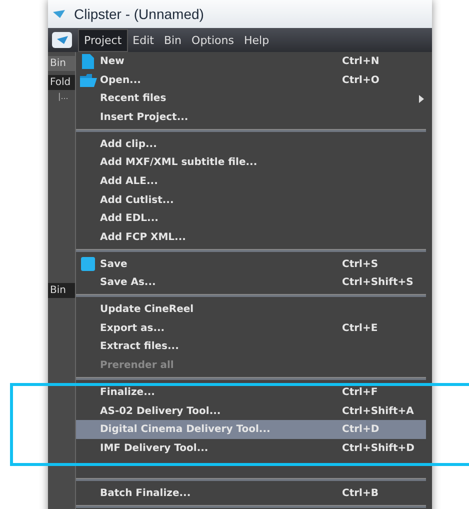 The image size is (469, 509). What do you see at coordinates (143, 40) in the screenshot?
I see `menu-title: Edit` at bounding box center [143, 40].